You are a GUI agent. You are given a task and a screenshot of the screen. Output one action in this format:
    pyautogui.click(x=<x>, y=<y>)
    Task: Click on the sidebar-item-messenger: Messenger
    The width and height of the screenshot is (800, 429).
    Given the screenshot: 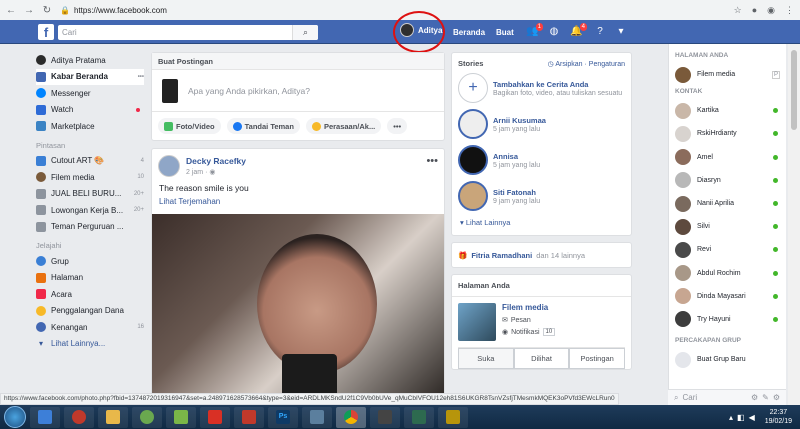 What is the action you would take?
    pyautogui.click(x=90, y=93)
    